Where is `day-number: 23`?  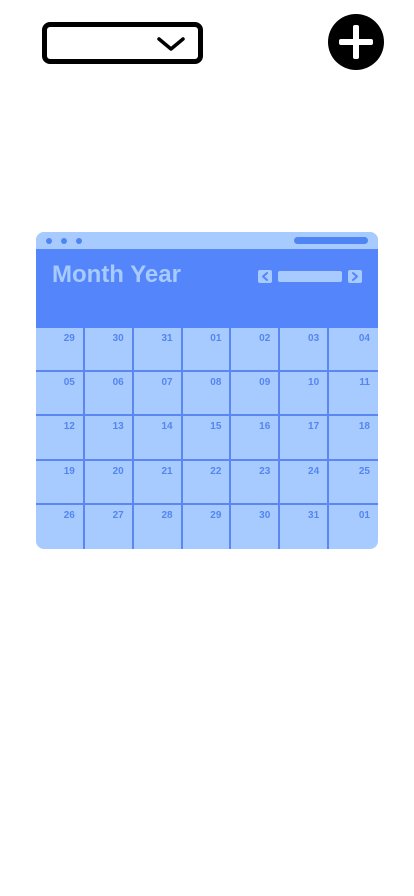
day-number: 23 is located at coordinates (265, 471).